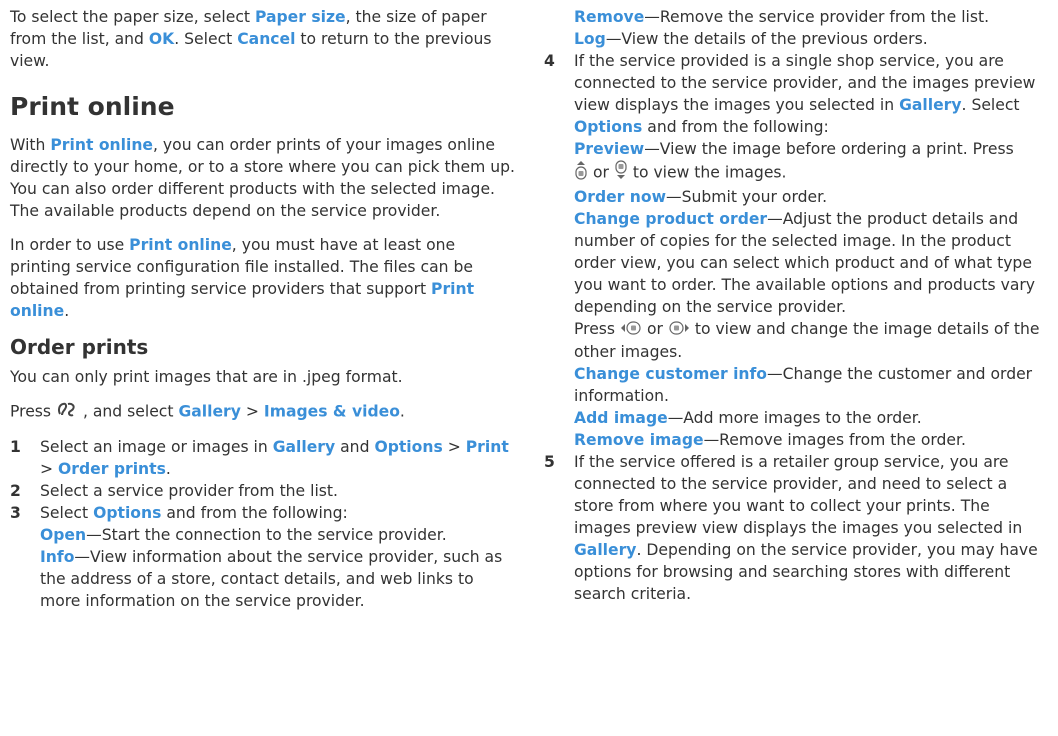 Image resolution: width=1058 pixels, height=736 pixels. Describe the element at coordinates (679, 330) in the screenshot. I see `scroll-right-key-icon` at that location.